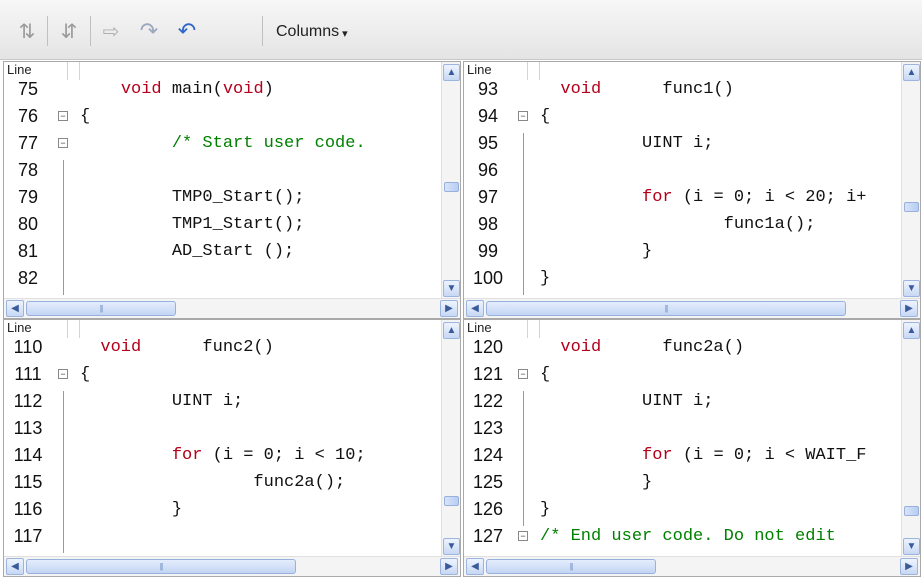  I want to click on keyword: for, so click(187, 455).